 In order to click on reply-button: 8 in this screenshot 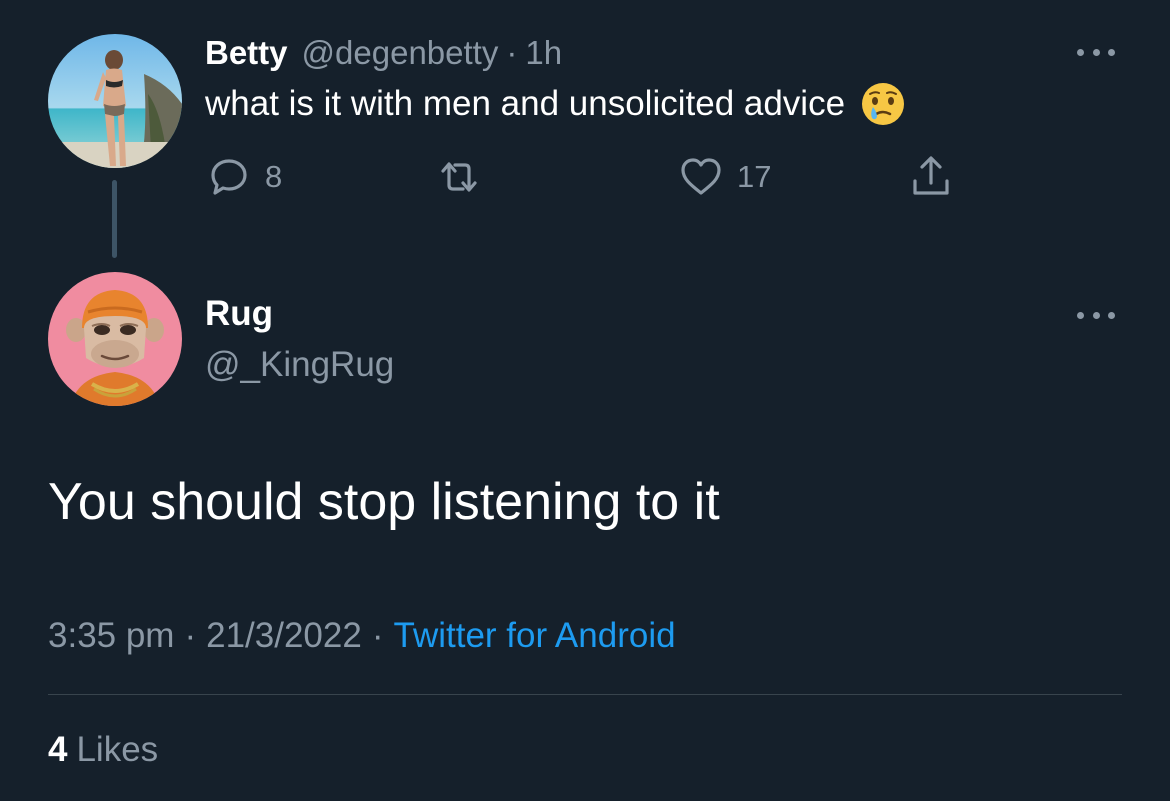, I will do `click(243, 177)`.